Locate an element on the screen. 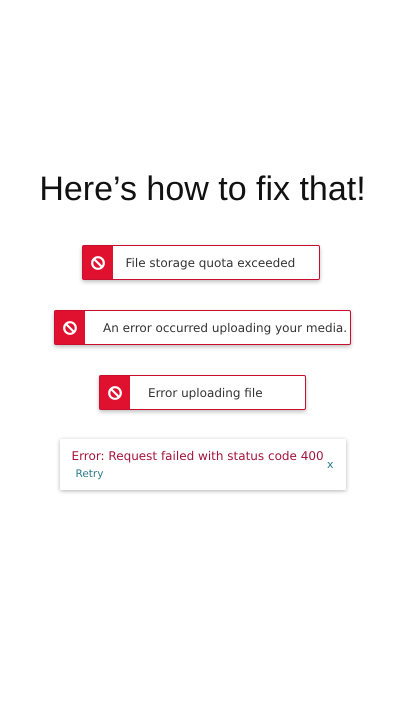  page-heading: Here’s how to fix that! is located at coordinates (202, 189).